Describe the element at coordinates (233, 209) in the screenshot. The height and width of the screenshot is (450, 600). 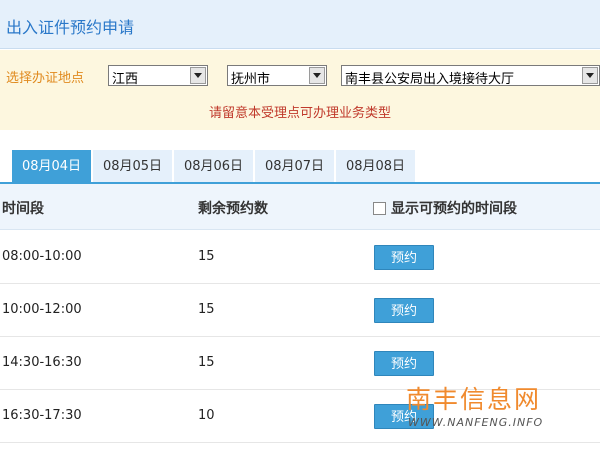
I see `column-header-remaining: 剩余预约数` at that location.